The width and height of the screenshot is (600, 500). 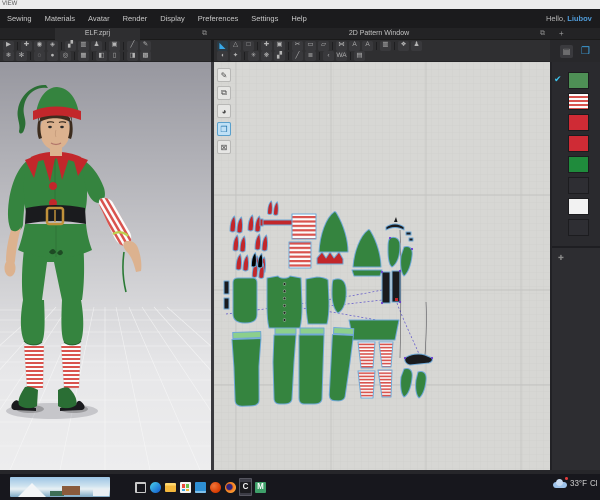 I want to click on fabric-white, so click(x=578, y=206).